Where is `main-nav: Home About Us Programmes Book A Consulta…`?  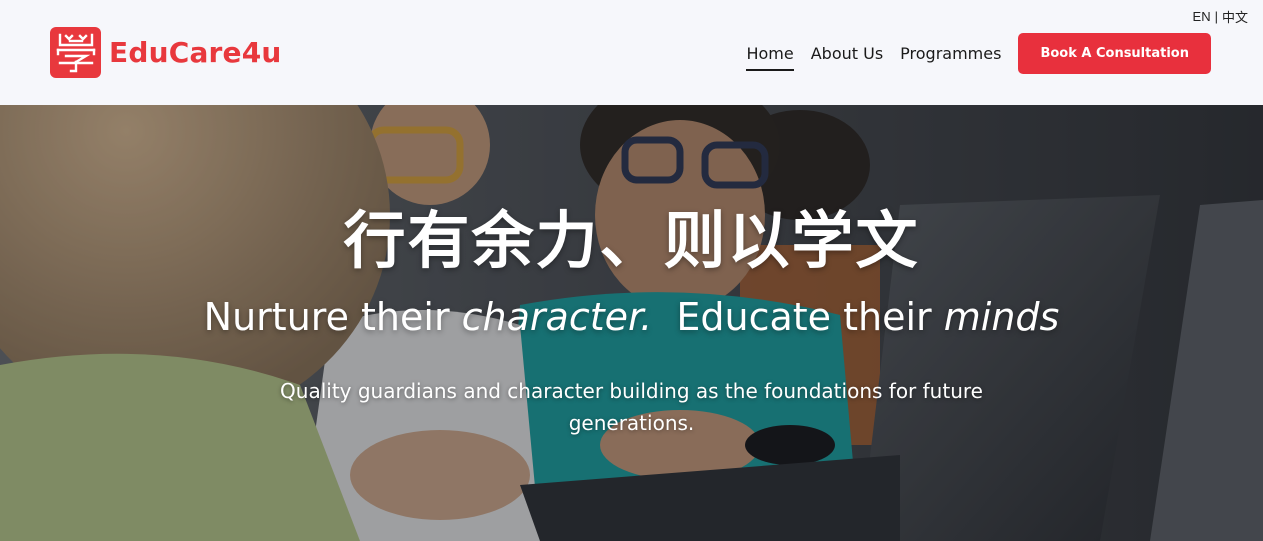
main-nav: Home About Us Programmes Book A Consulta… is located at coordinates (978, 53).